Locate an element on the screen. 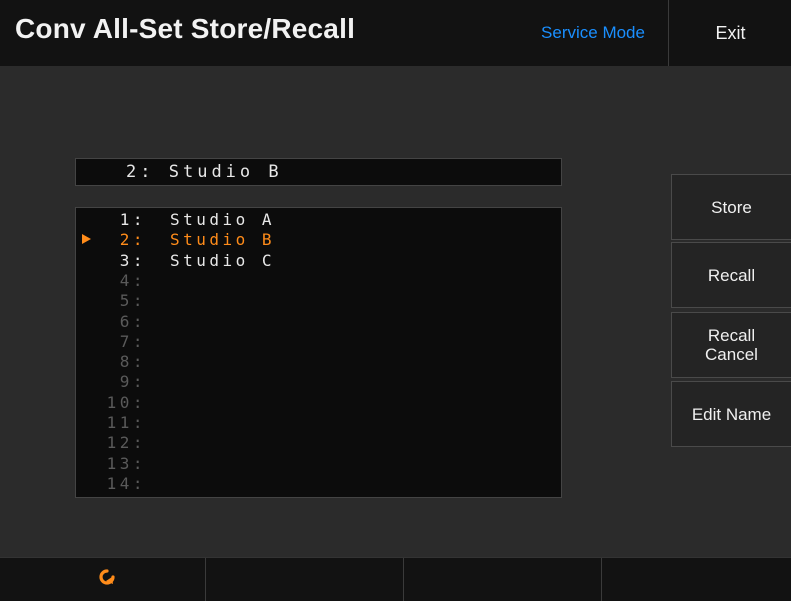 The height and width of the screenshot is (601, 791). list-item-name: Studio A is located at coordinates (223, 219).